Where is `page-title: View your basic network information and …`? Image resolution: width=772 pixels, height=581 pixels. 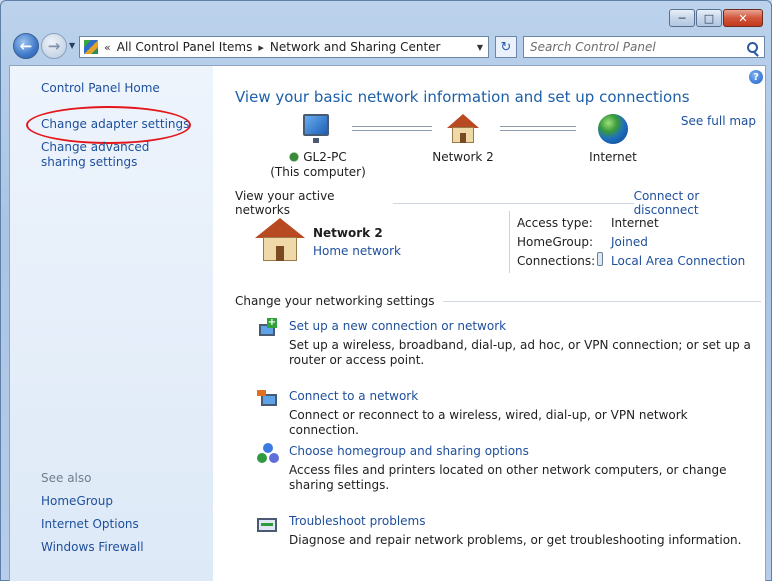 page-title: View your basic network information and … is located at coordinates (462, 97).